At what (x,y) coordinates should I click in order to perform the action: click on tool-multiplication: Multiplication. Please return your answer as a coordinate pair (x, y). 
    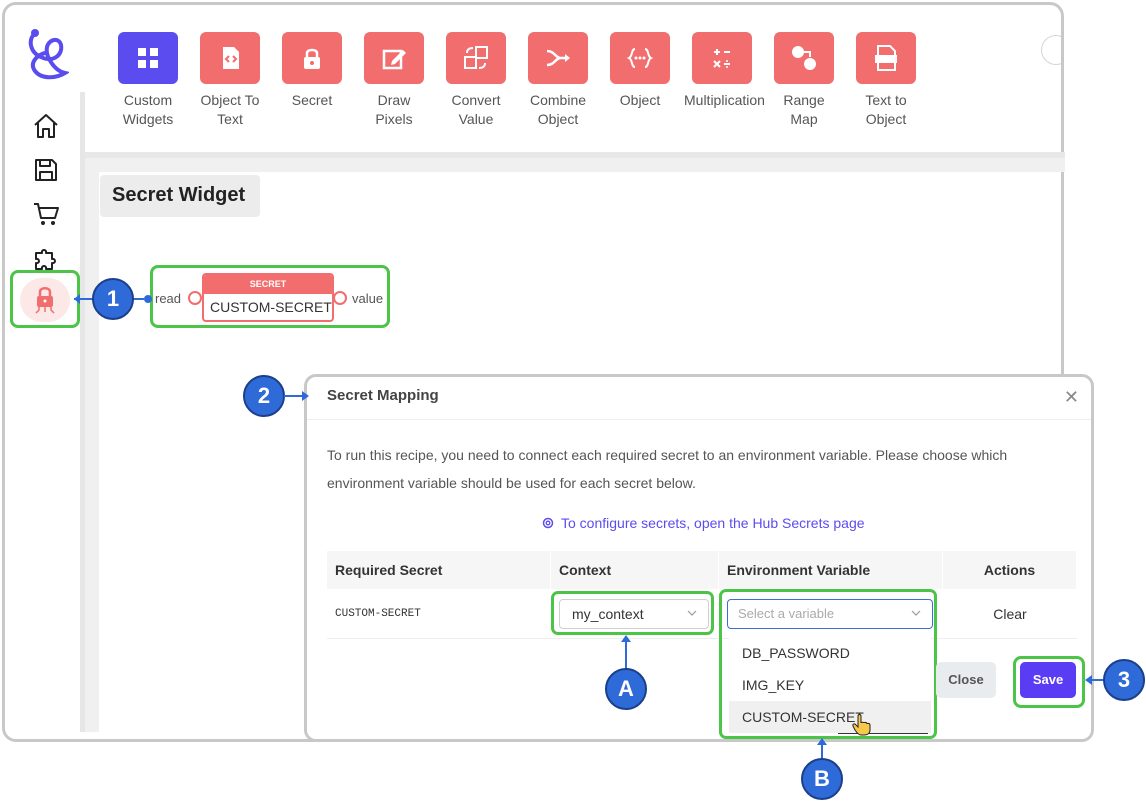
    Looking at the image, I should click on (724, 71).